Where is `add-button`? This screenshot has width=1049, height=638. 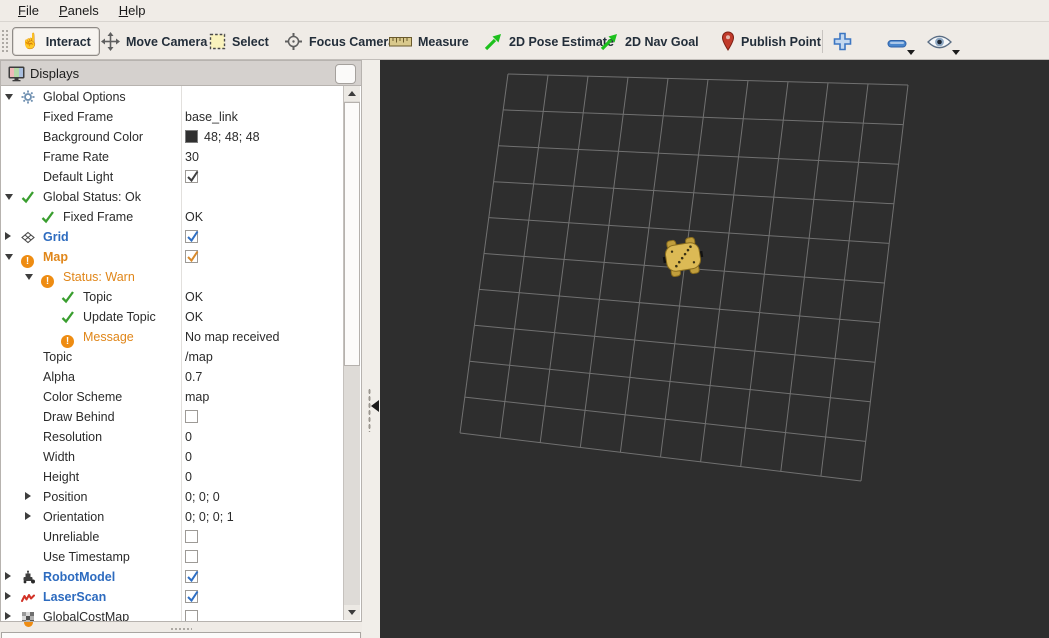 add-button is located at coordinates (842, 44).